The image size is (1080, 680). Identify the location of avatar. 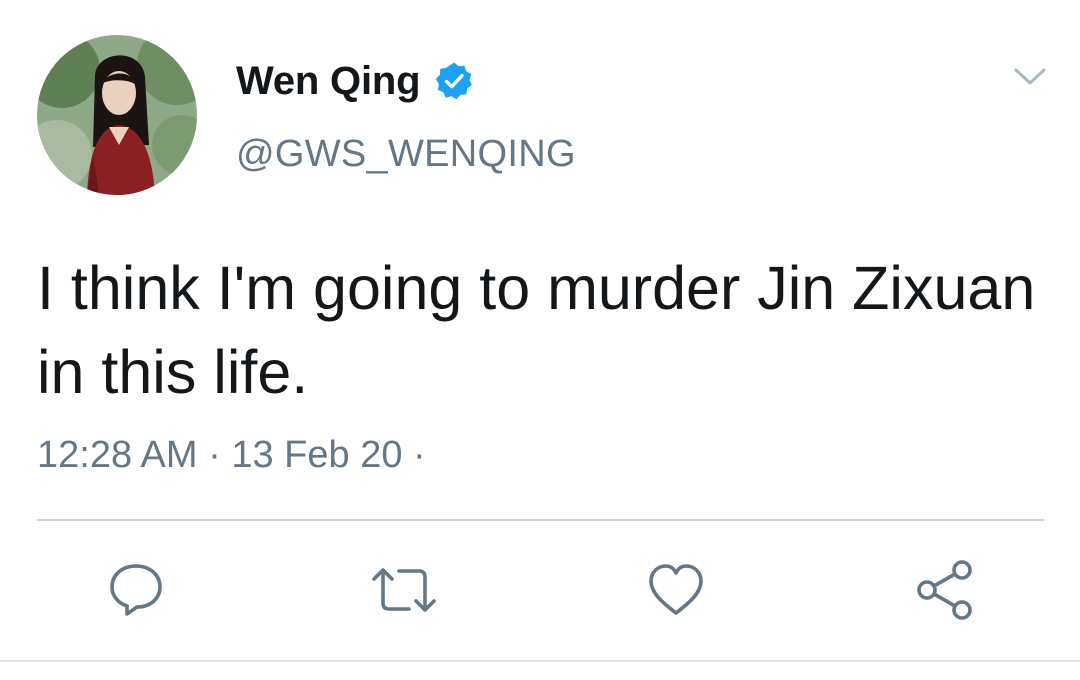
(117, 115).